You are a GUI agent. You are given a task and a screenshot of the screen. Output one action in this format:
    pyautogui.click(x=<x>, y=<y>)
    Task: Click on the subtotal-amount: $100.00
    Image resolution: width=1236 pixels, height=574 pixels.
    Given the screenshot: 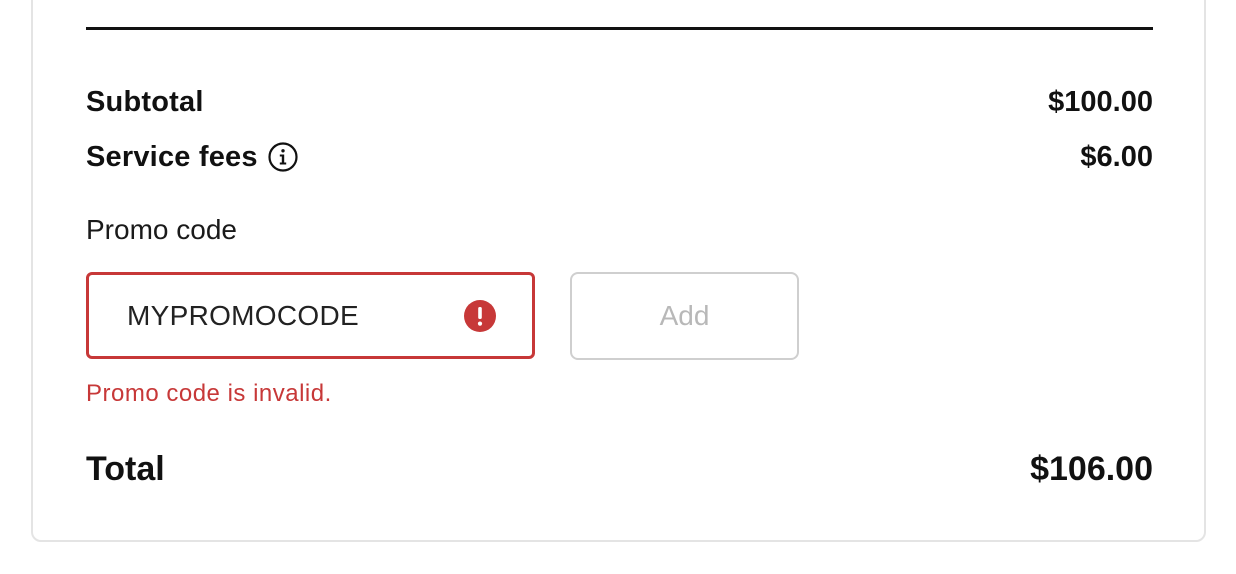 What is the action you would take?
    pyautogui.click(x=1100, y=101)
    